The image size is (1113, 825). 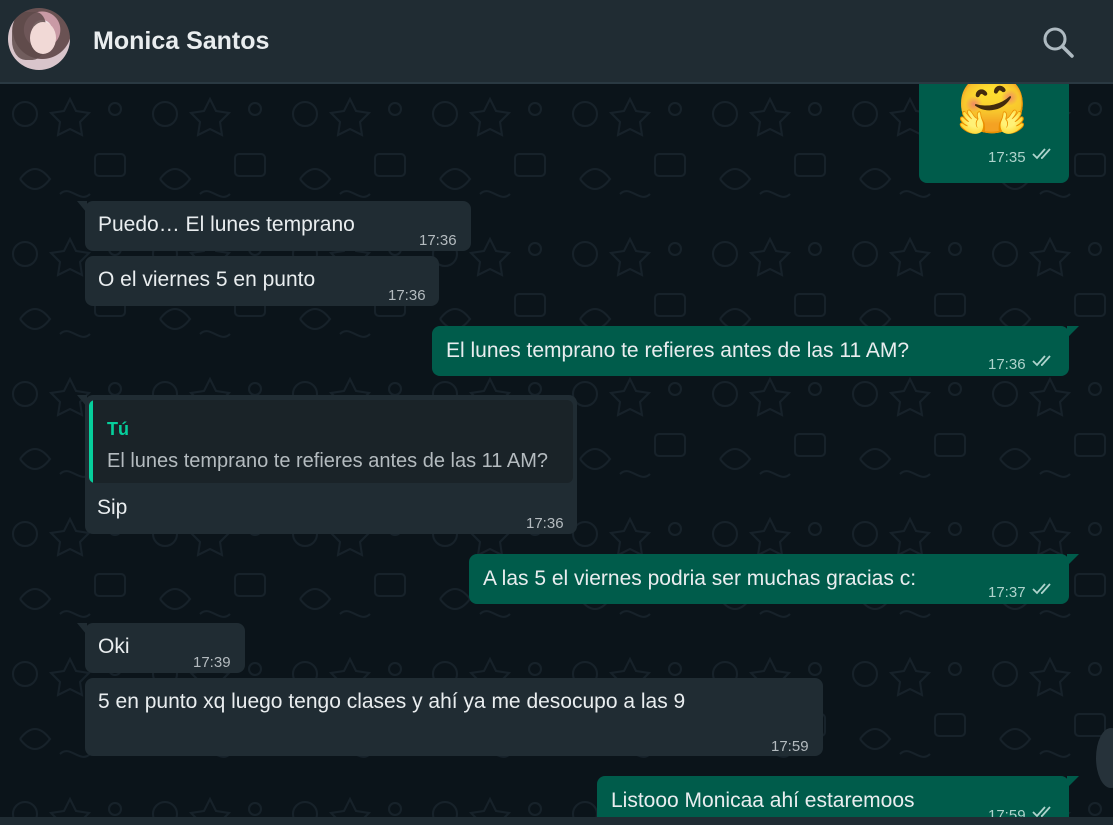 What do you see at coordinates (1007, 592) in the screenshot?
I see `message-time: 17:37` at bounding box center [1007, 592].